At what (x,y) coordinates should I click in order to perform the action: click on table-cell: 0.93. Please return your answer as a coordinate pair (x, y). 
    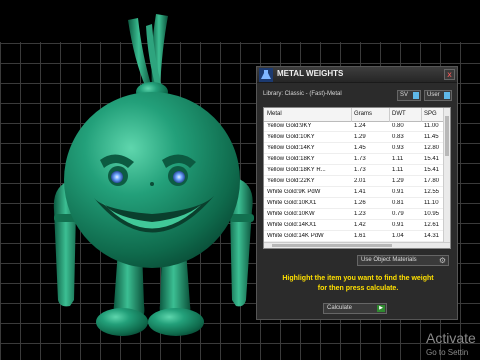
    Looking at the image, I should click on (398, 148).